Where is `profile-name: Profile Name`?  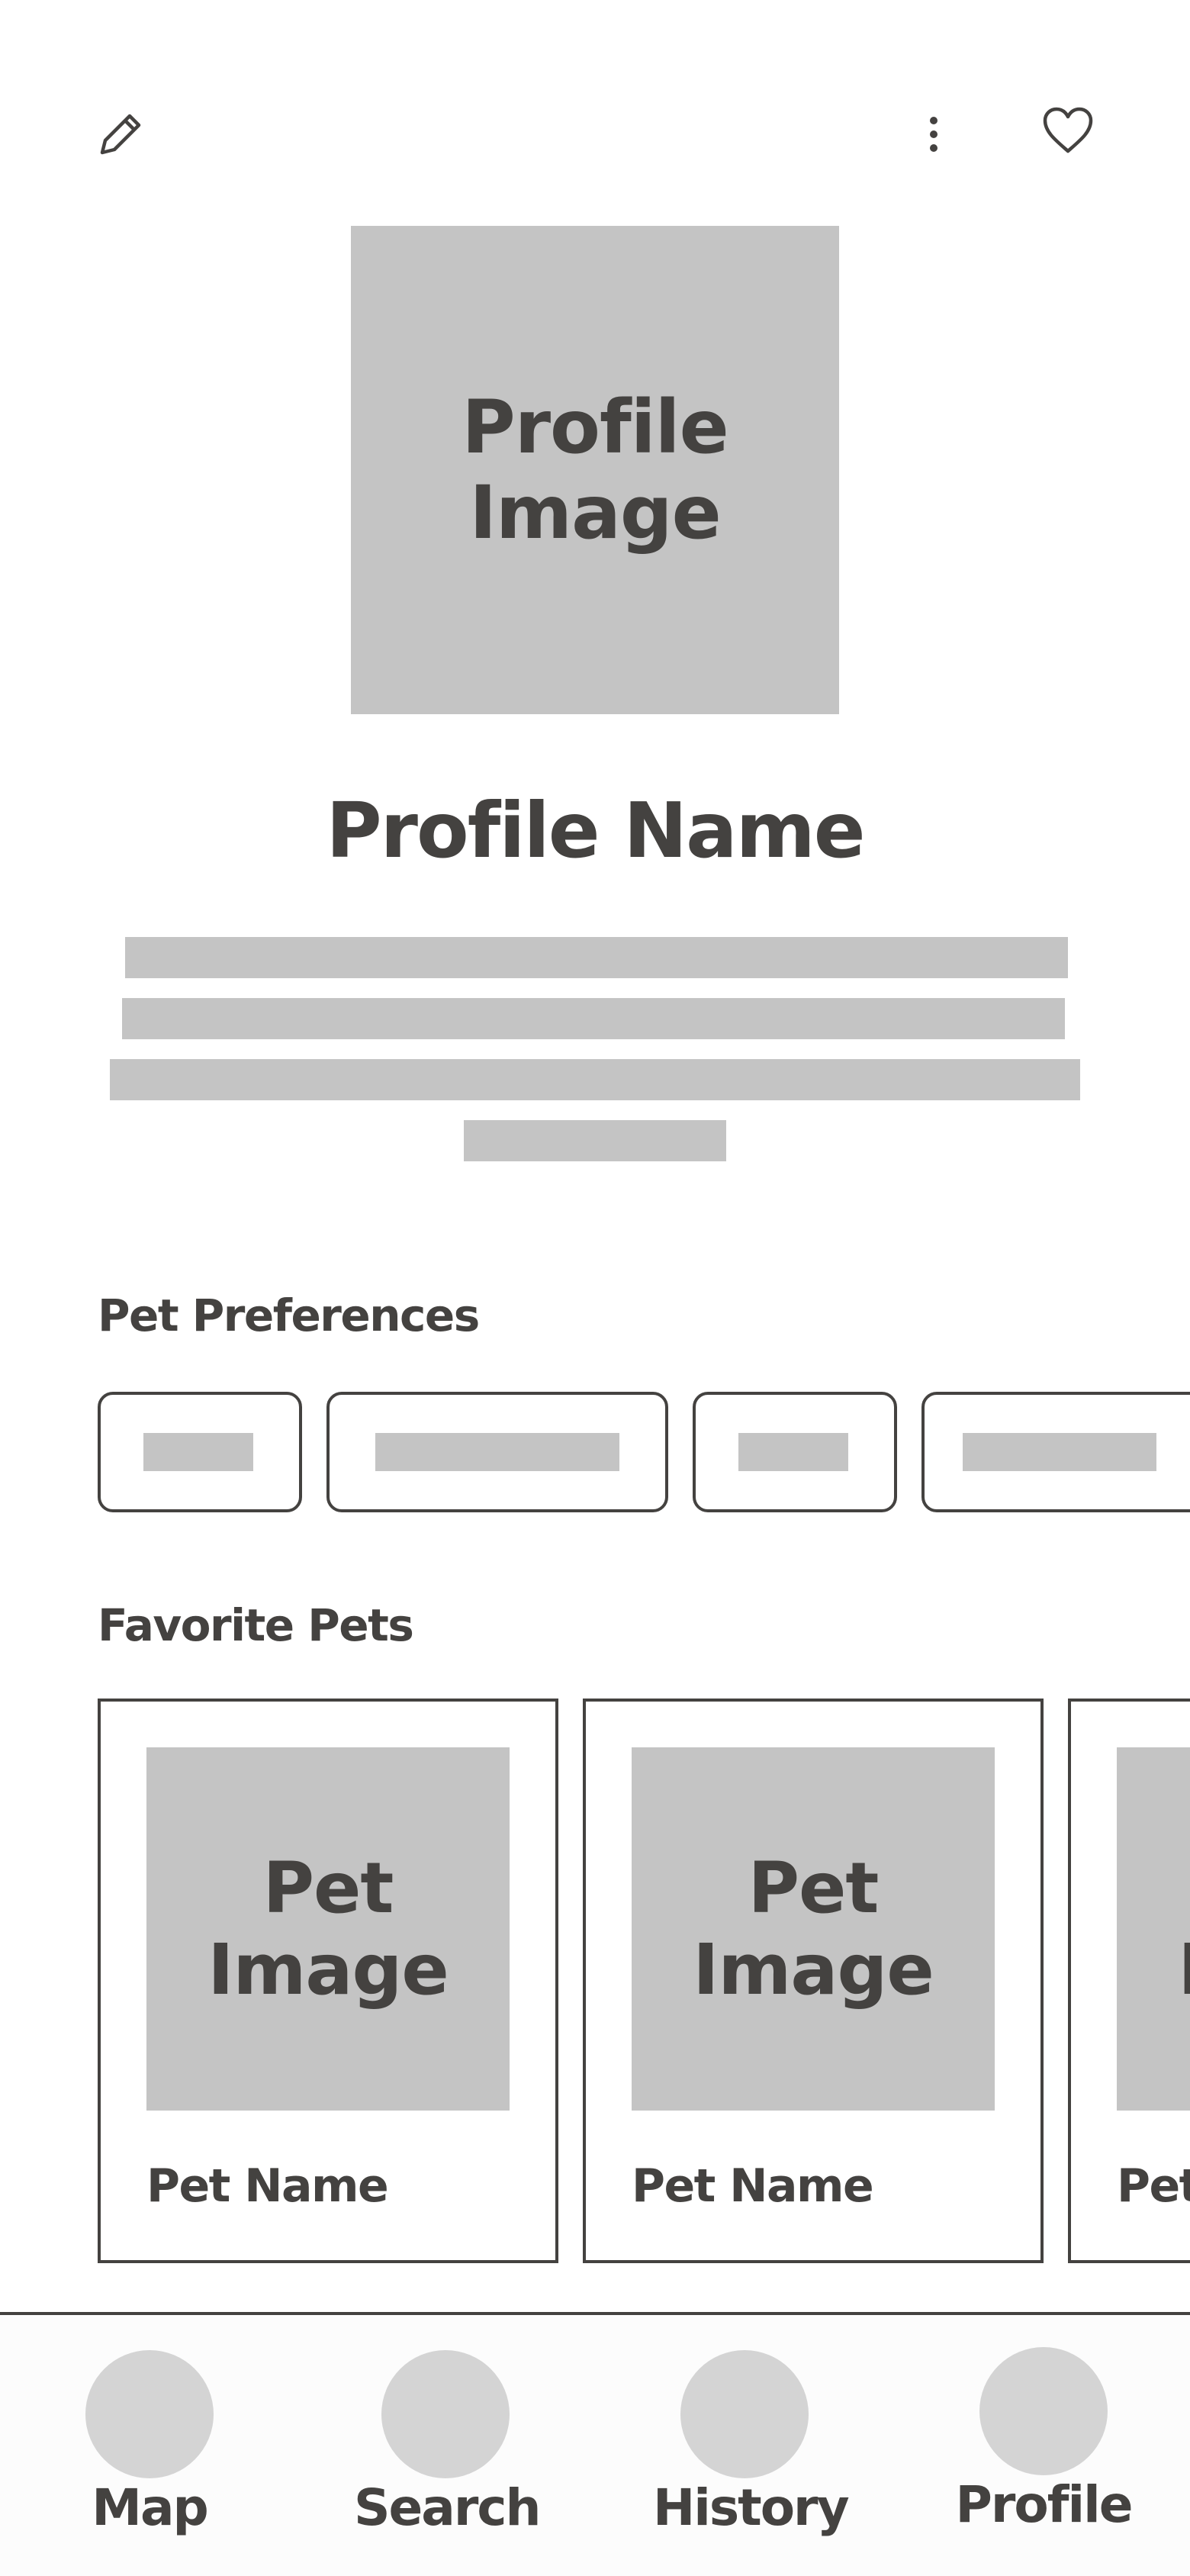
profile-name: Profile Name is located at coordinates (595, 830).